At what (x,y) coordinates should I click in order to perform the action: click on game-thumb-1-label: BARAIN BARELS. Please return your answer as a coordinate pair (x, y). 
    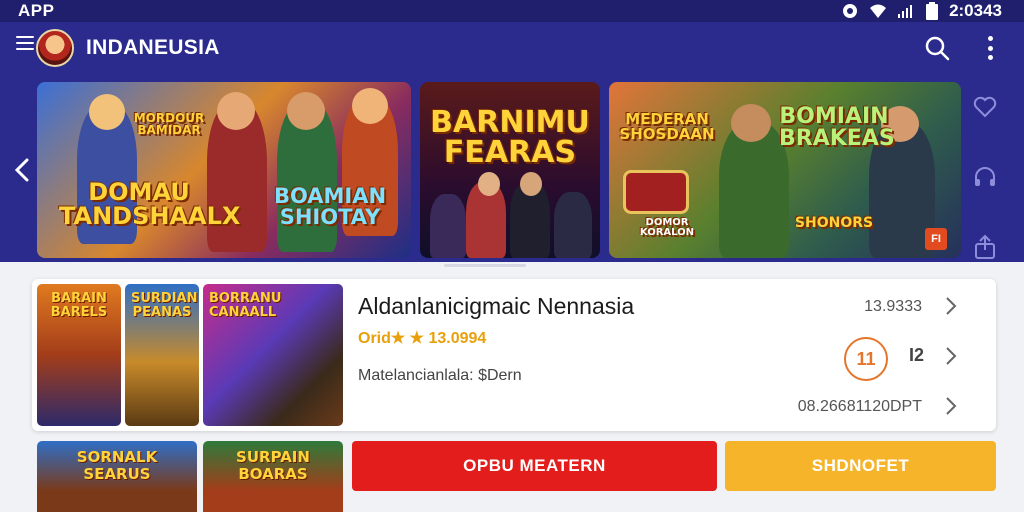
    Looking at the image, I should click on (79, 306).